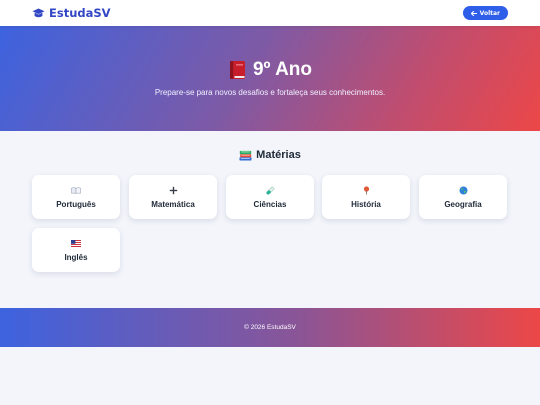 Image resolution: width=540 pixels, height=405 pixels. What do you see at coordinates (366, 204) in the screenshot?
I see `subject-label: História` at bounding box center [366, 204].